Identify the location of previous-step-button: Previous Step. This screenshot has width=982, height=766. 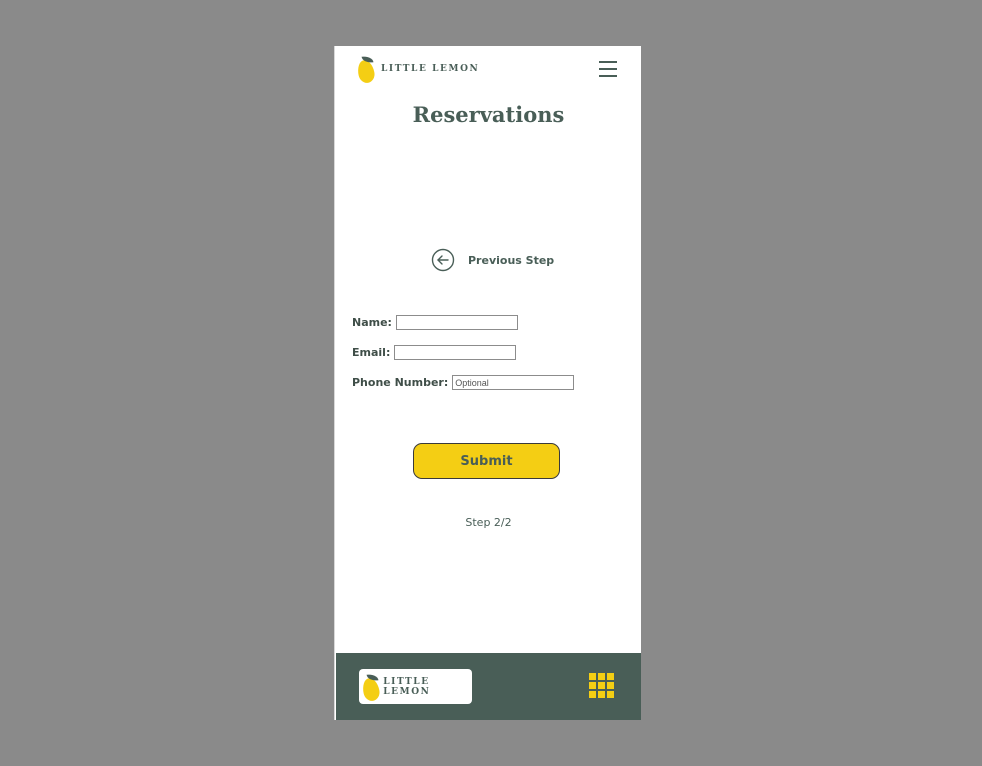
(492, 260).